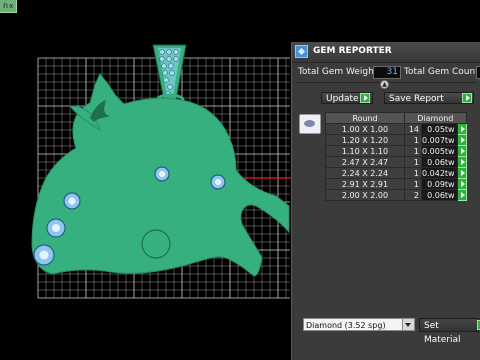 Image resolution: width=480 pixels, height=360 pixels. What do you see at coordinates (416, 99) in the screenshot?
I see `save-report-button-label: Save Report` at bounding box center [416, 99].